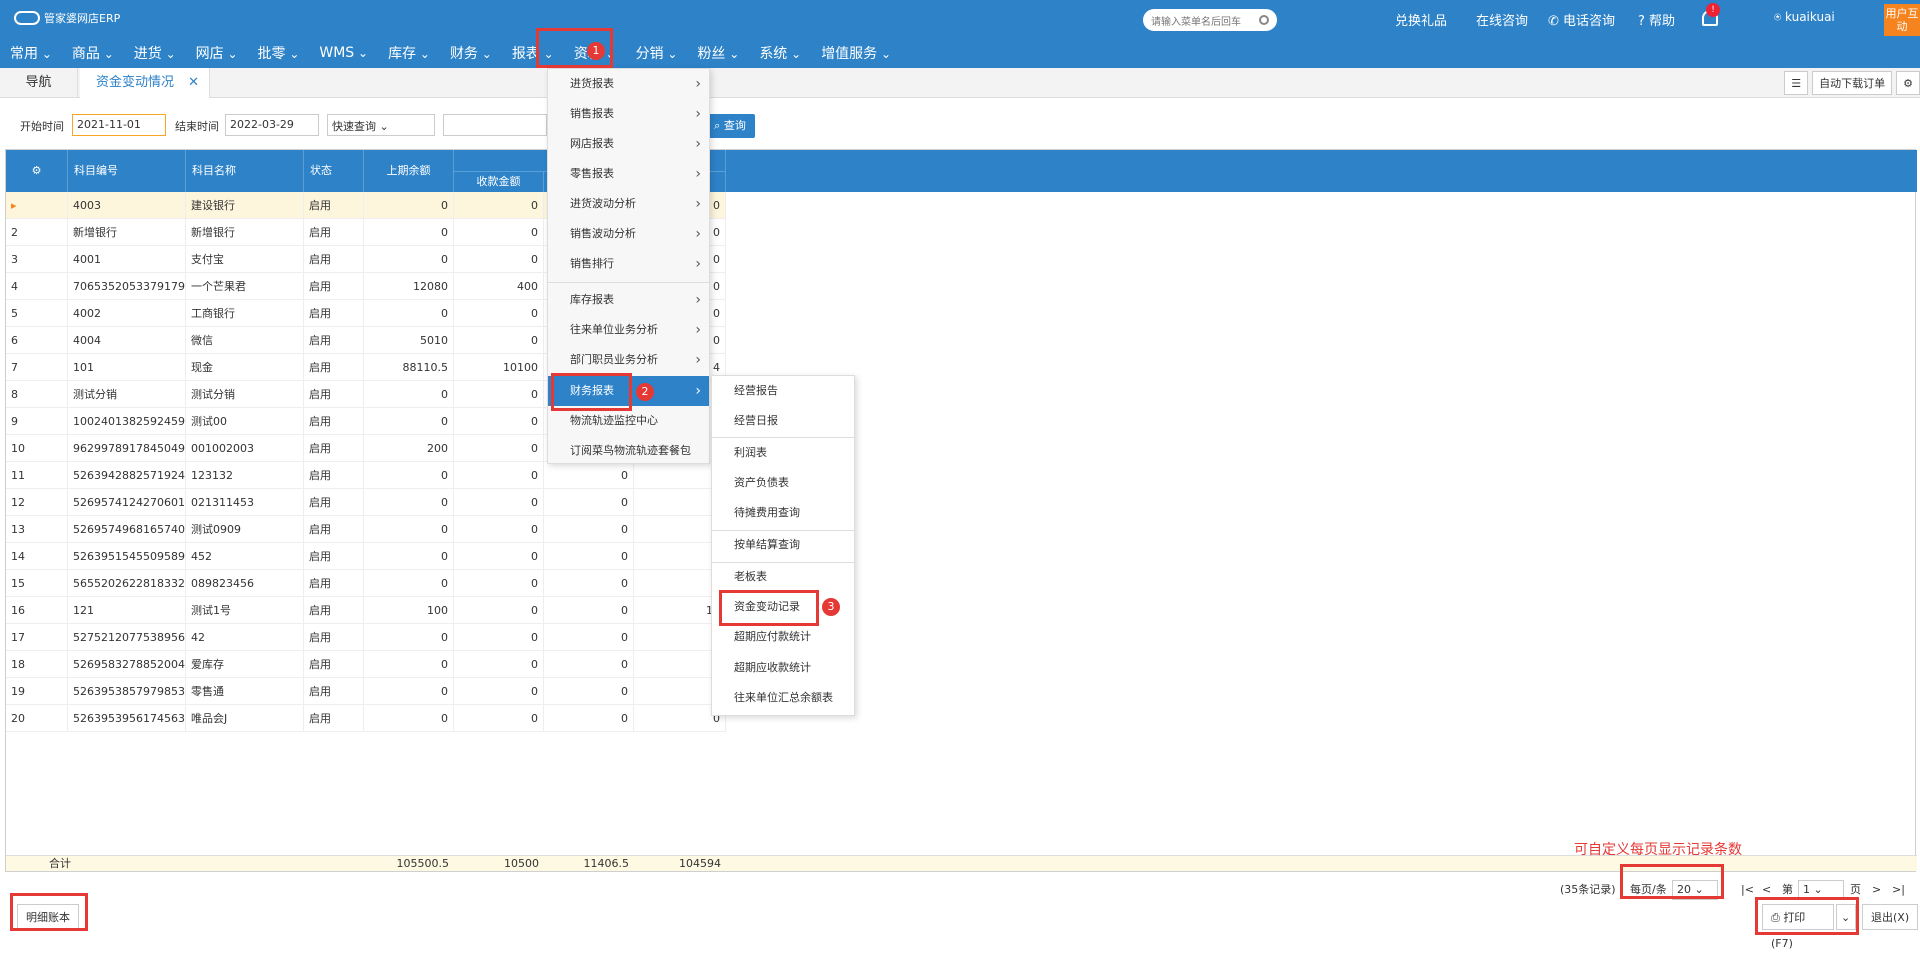 The height and width of the screenshot is (957, 1920). What do you see at coordinates (155, 53) in the screenshot?
I see `nav-purchase: 进货` at bounding box center [155, 53].